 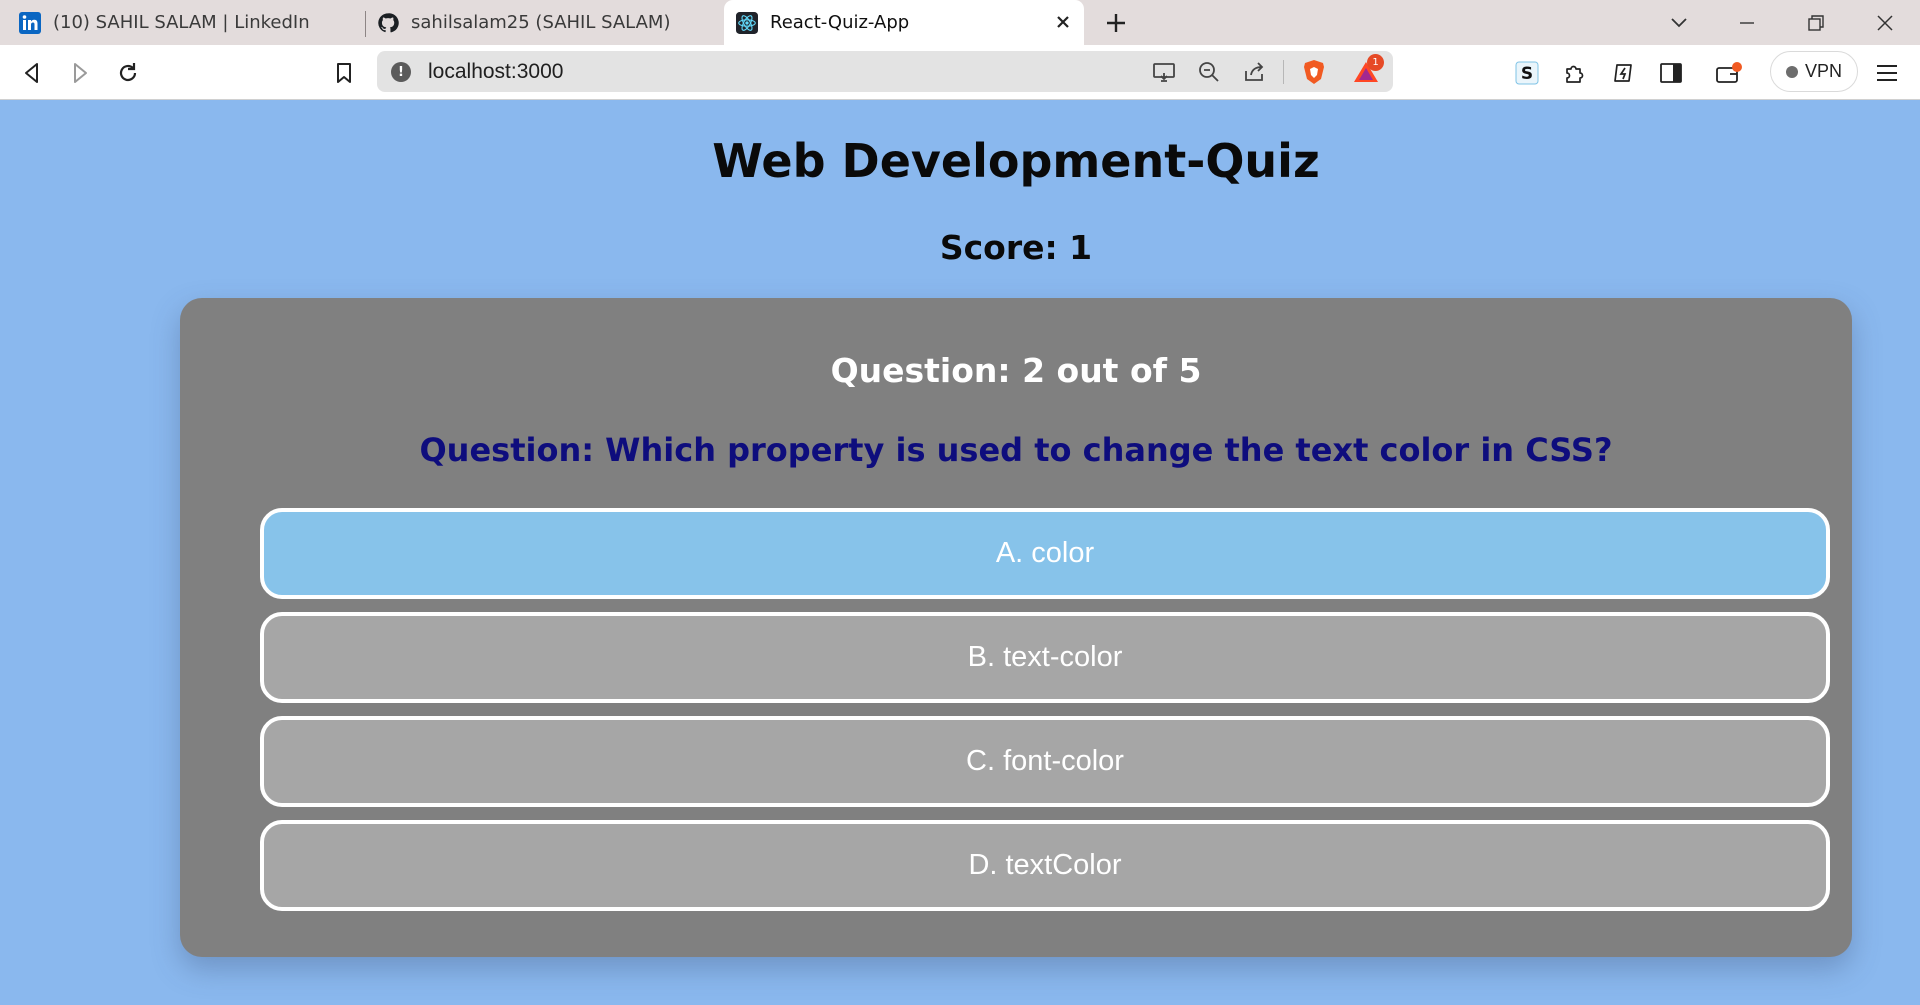 I want to click on tab-title: sahilsalam25 (SAHIL SALAM), so click(x=541, y=22).